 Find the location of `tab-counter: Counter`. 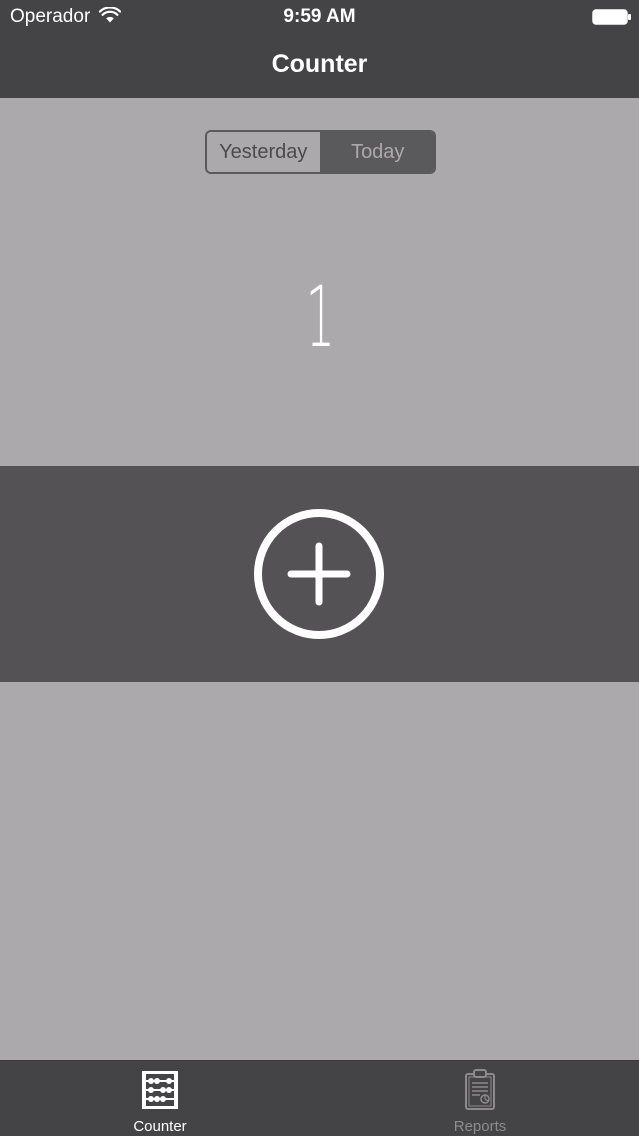

tab-counter: Counter is located at coordinates (160, 1098).